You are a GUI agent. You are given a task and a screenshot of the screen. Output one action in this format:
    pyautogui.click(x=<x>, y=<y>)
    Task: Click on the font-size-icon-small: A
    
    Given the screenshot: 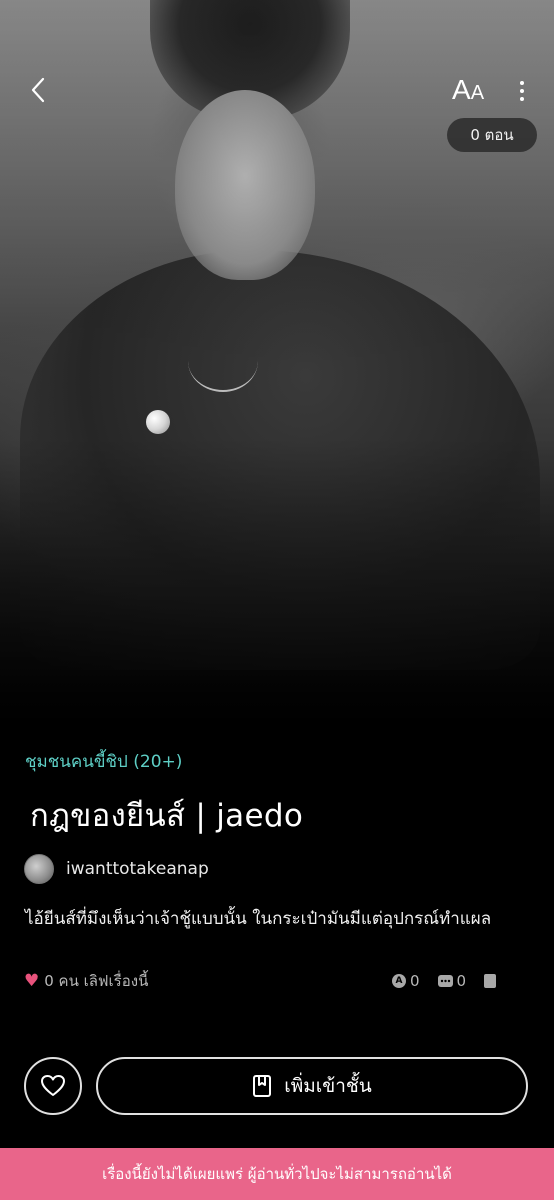 What is the action you would take?
    pyautogui.click(x=477, y=93)
    